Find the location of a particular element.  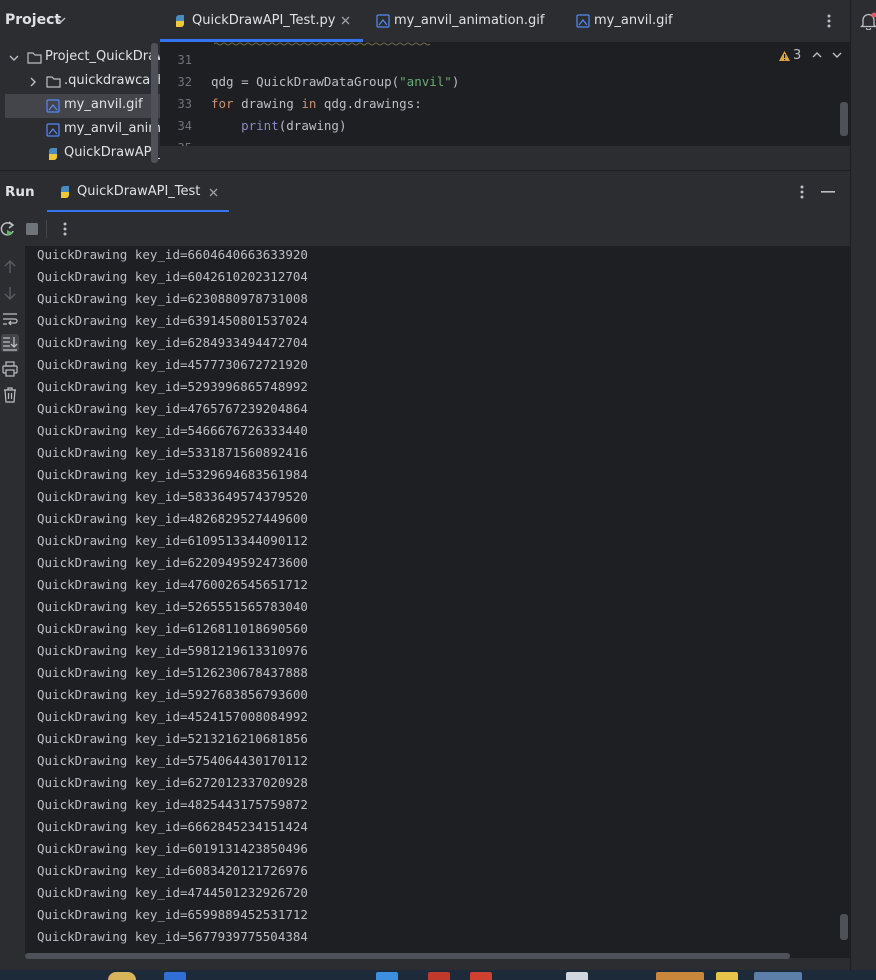

tree-item-label: QuickDrawAPI_Test.py is located at coordinates (112, 152).